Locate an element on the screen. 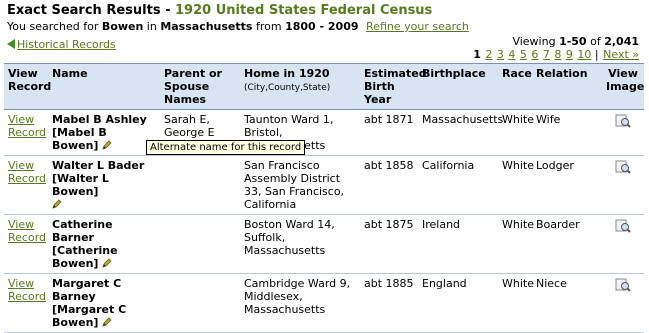 This screenshot has width=649, height=333. col-view-image: View Image is located at coordinates (623, 86).